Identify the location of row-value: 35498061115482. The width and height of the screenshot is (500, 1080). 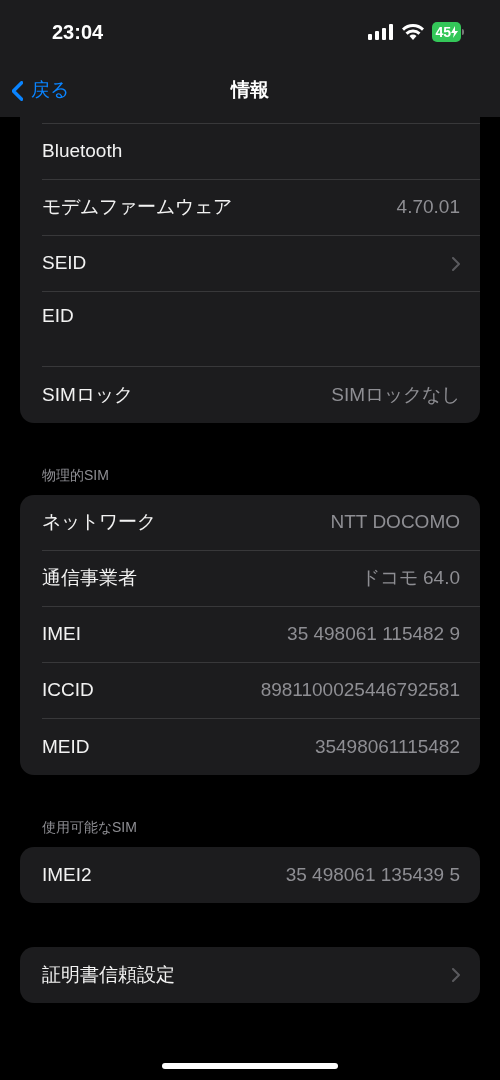
(387, 746).